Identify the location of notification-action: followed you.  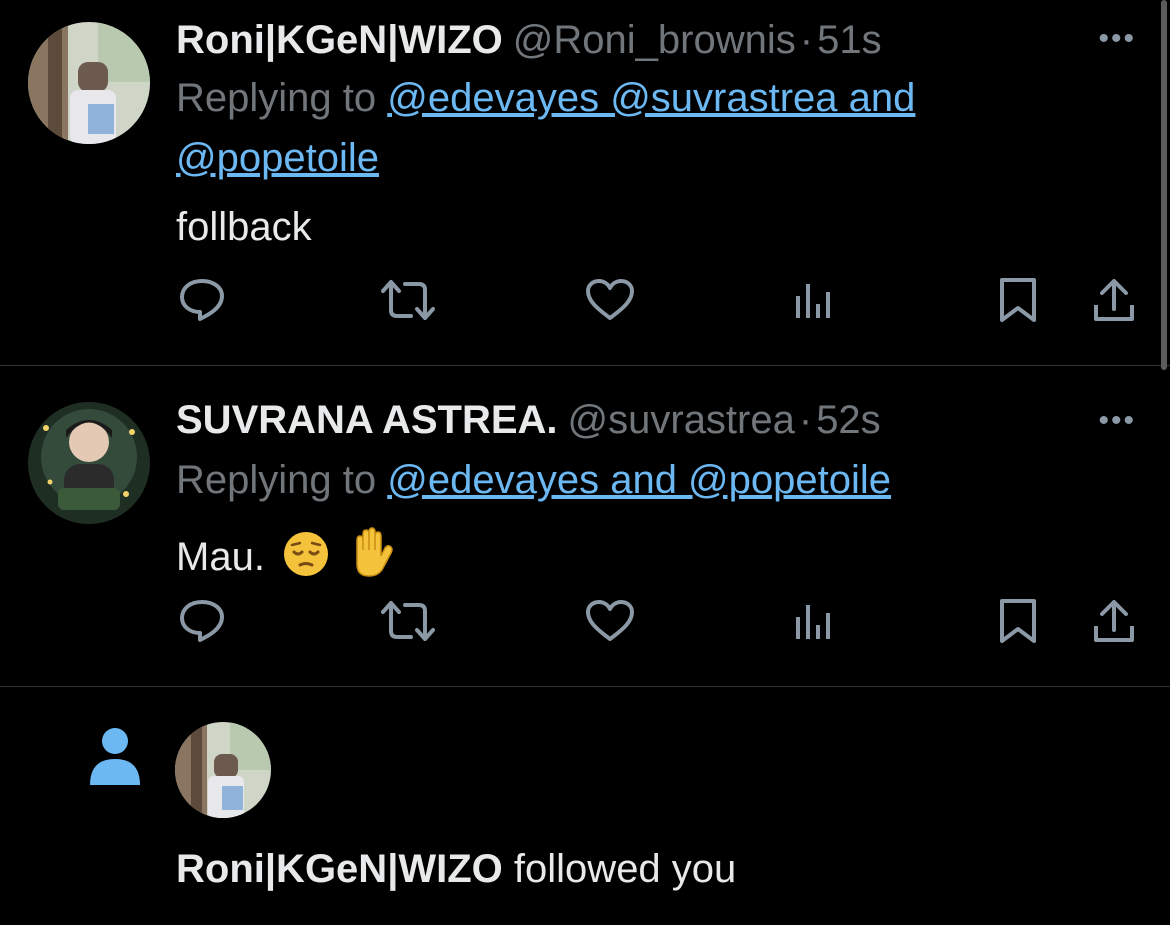
(625, 869).